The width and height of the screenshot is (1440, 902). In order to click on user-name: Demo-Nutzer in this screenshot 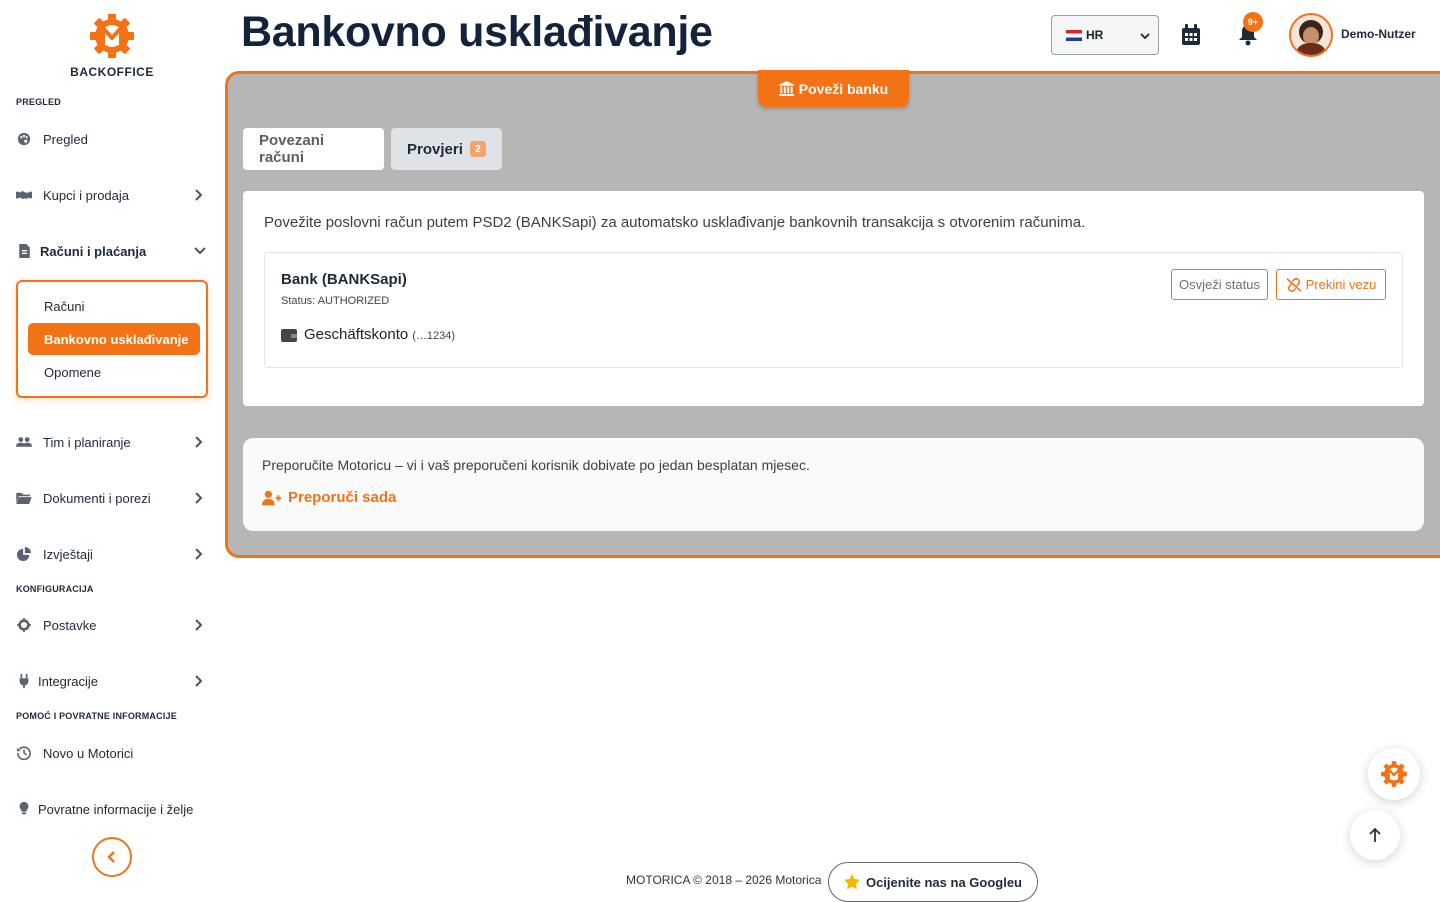, I will do `click(1378, 34)`.